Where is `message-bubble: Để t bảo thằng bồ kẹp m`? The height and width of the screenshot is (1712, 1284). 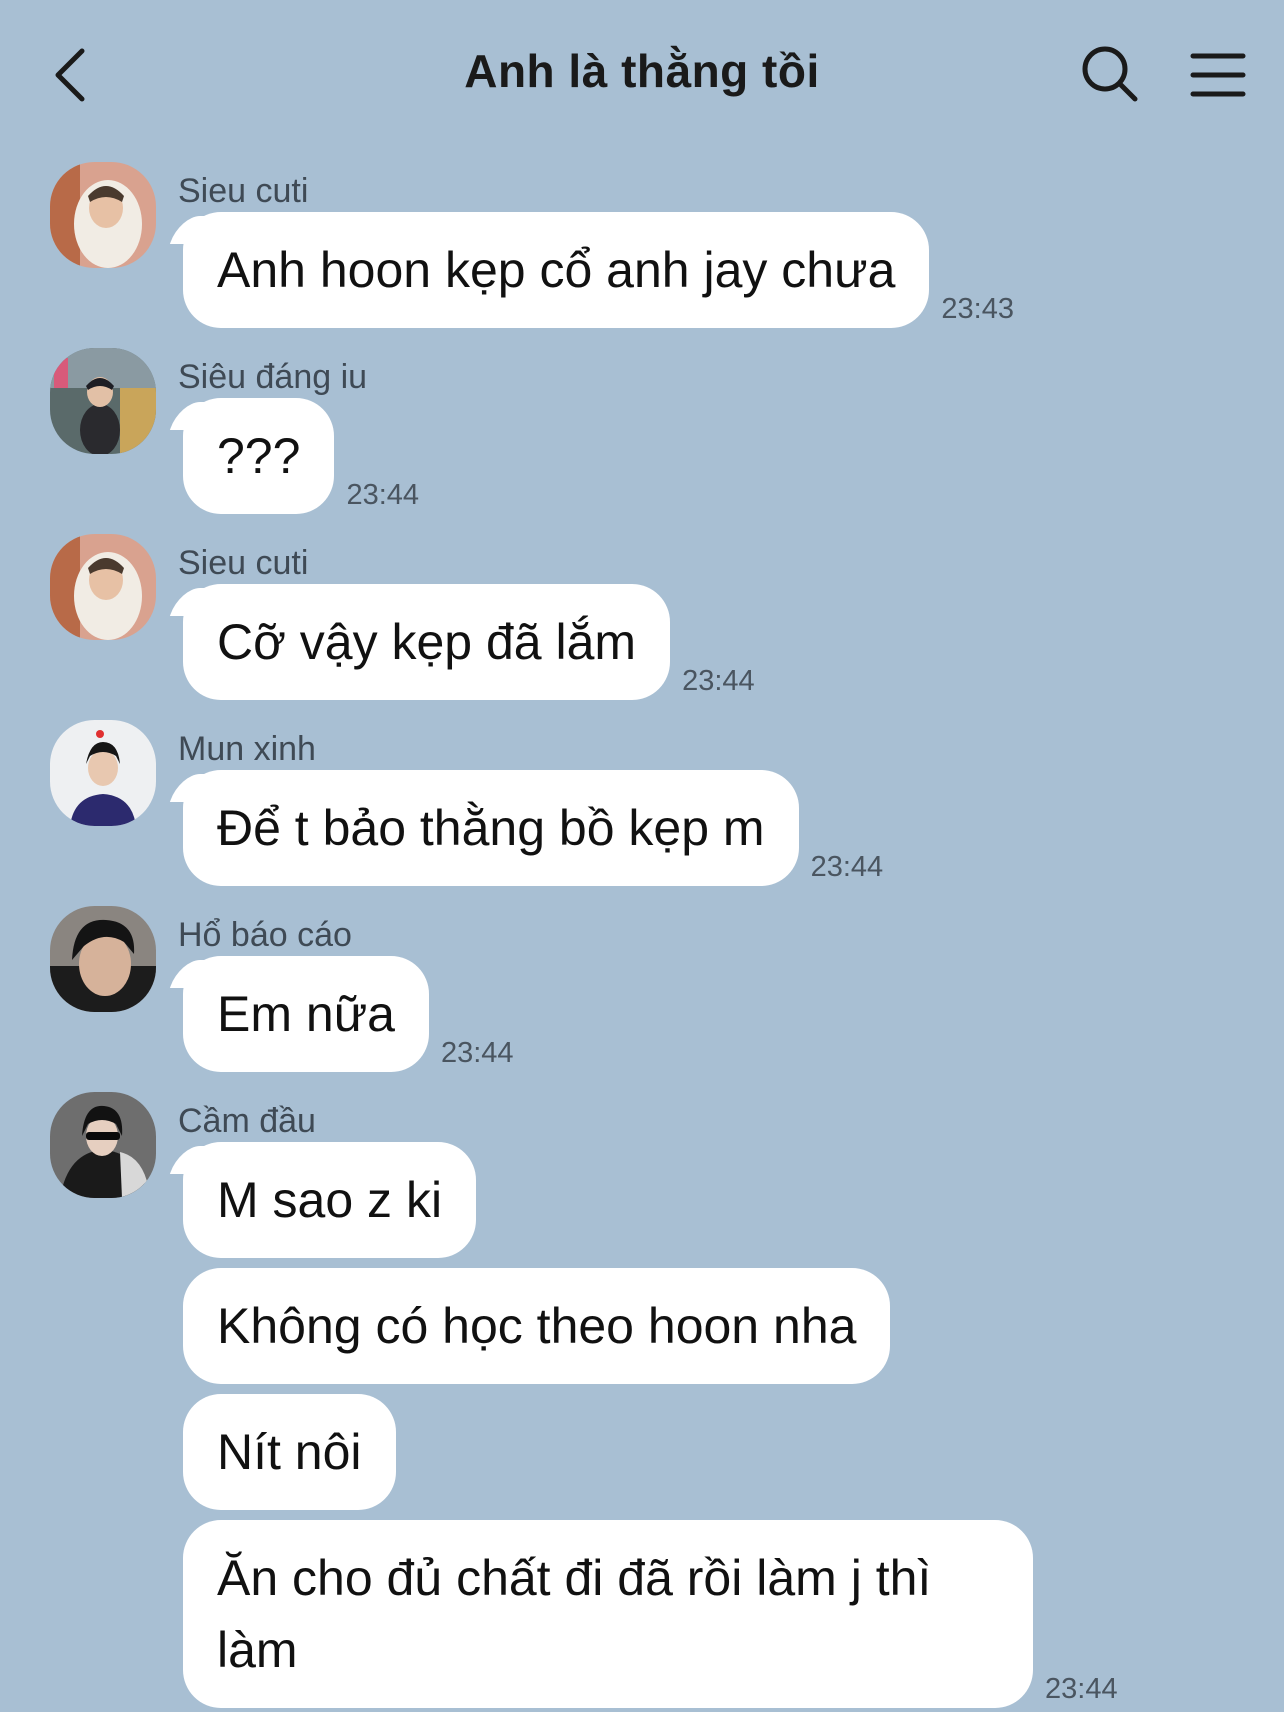
message-bubble: Để t bảo thằng bồ kẹp m is located at coordinates (491, 828).